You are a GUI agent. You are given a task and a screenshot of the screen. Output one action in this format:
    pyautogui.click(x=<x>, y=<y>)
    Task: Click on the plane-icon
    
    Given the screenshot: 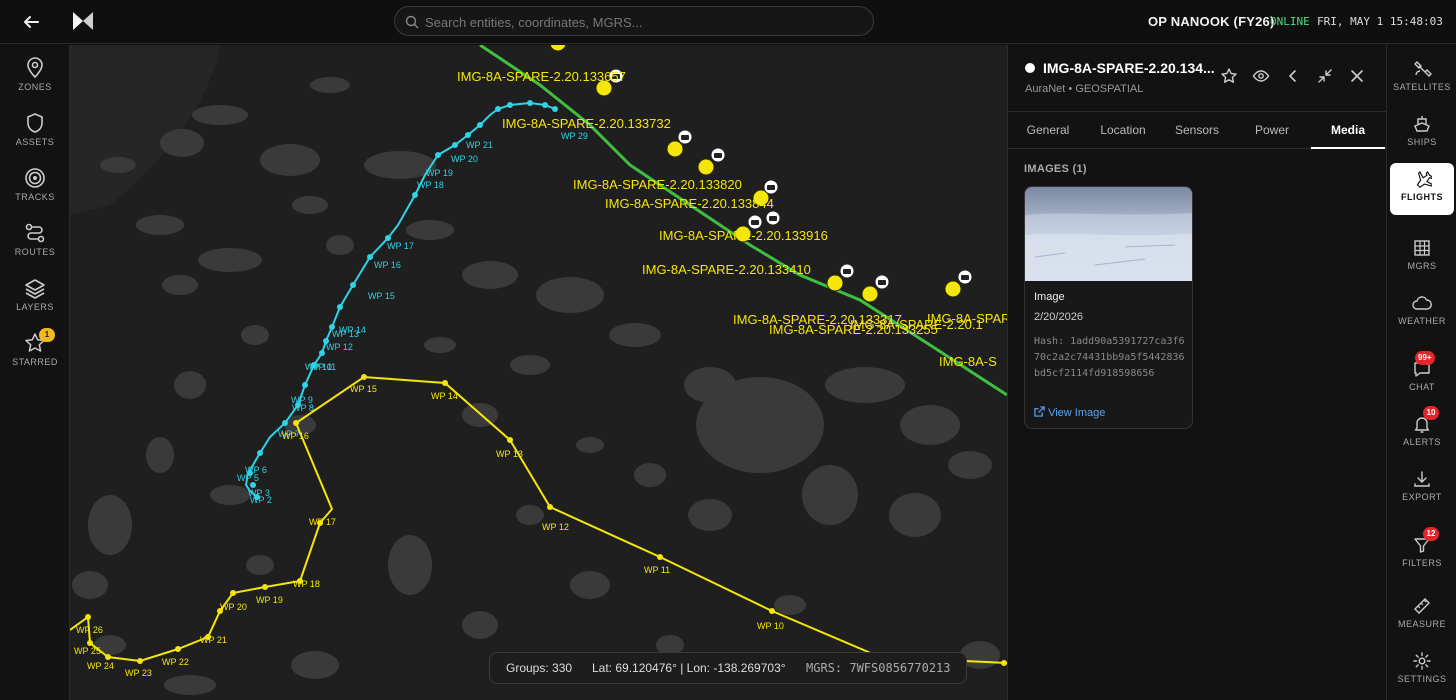 What is the action you would take?
    pyautogui.click(x=1424, y=180)
    